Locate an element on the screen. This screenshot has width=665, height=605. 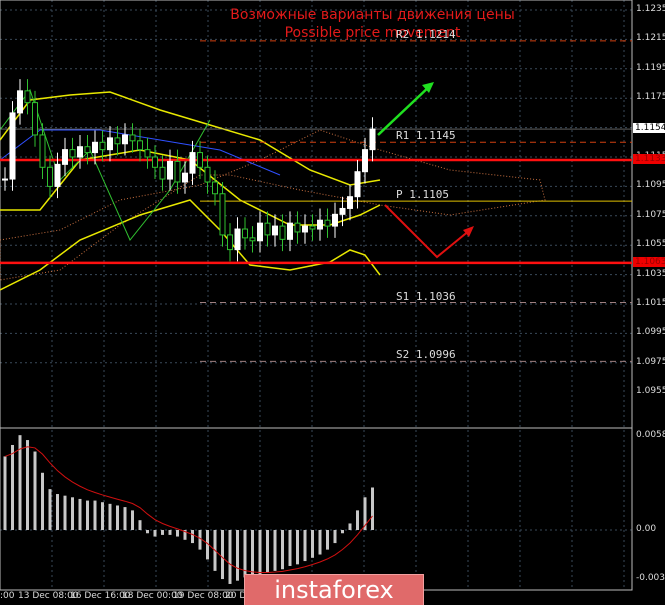
oscillator-signal-line is located at coordinates (188, 509).